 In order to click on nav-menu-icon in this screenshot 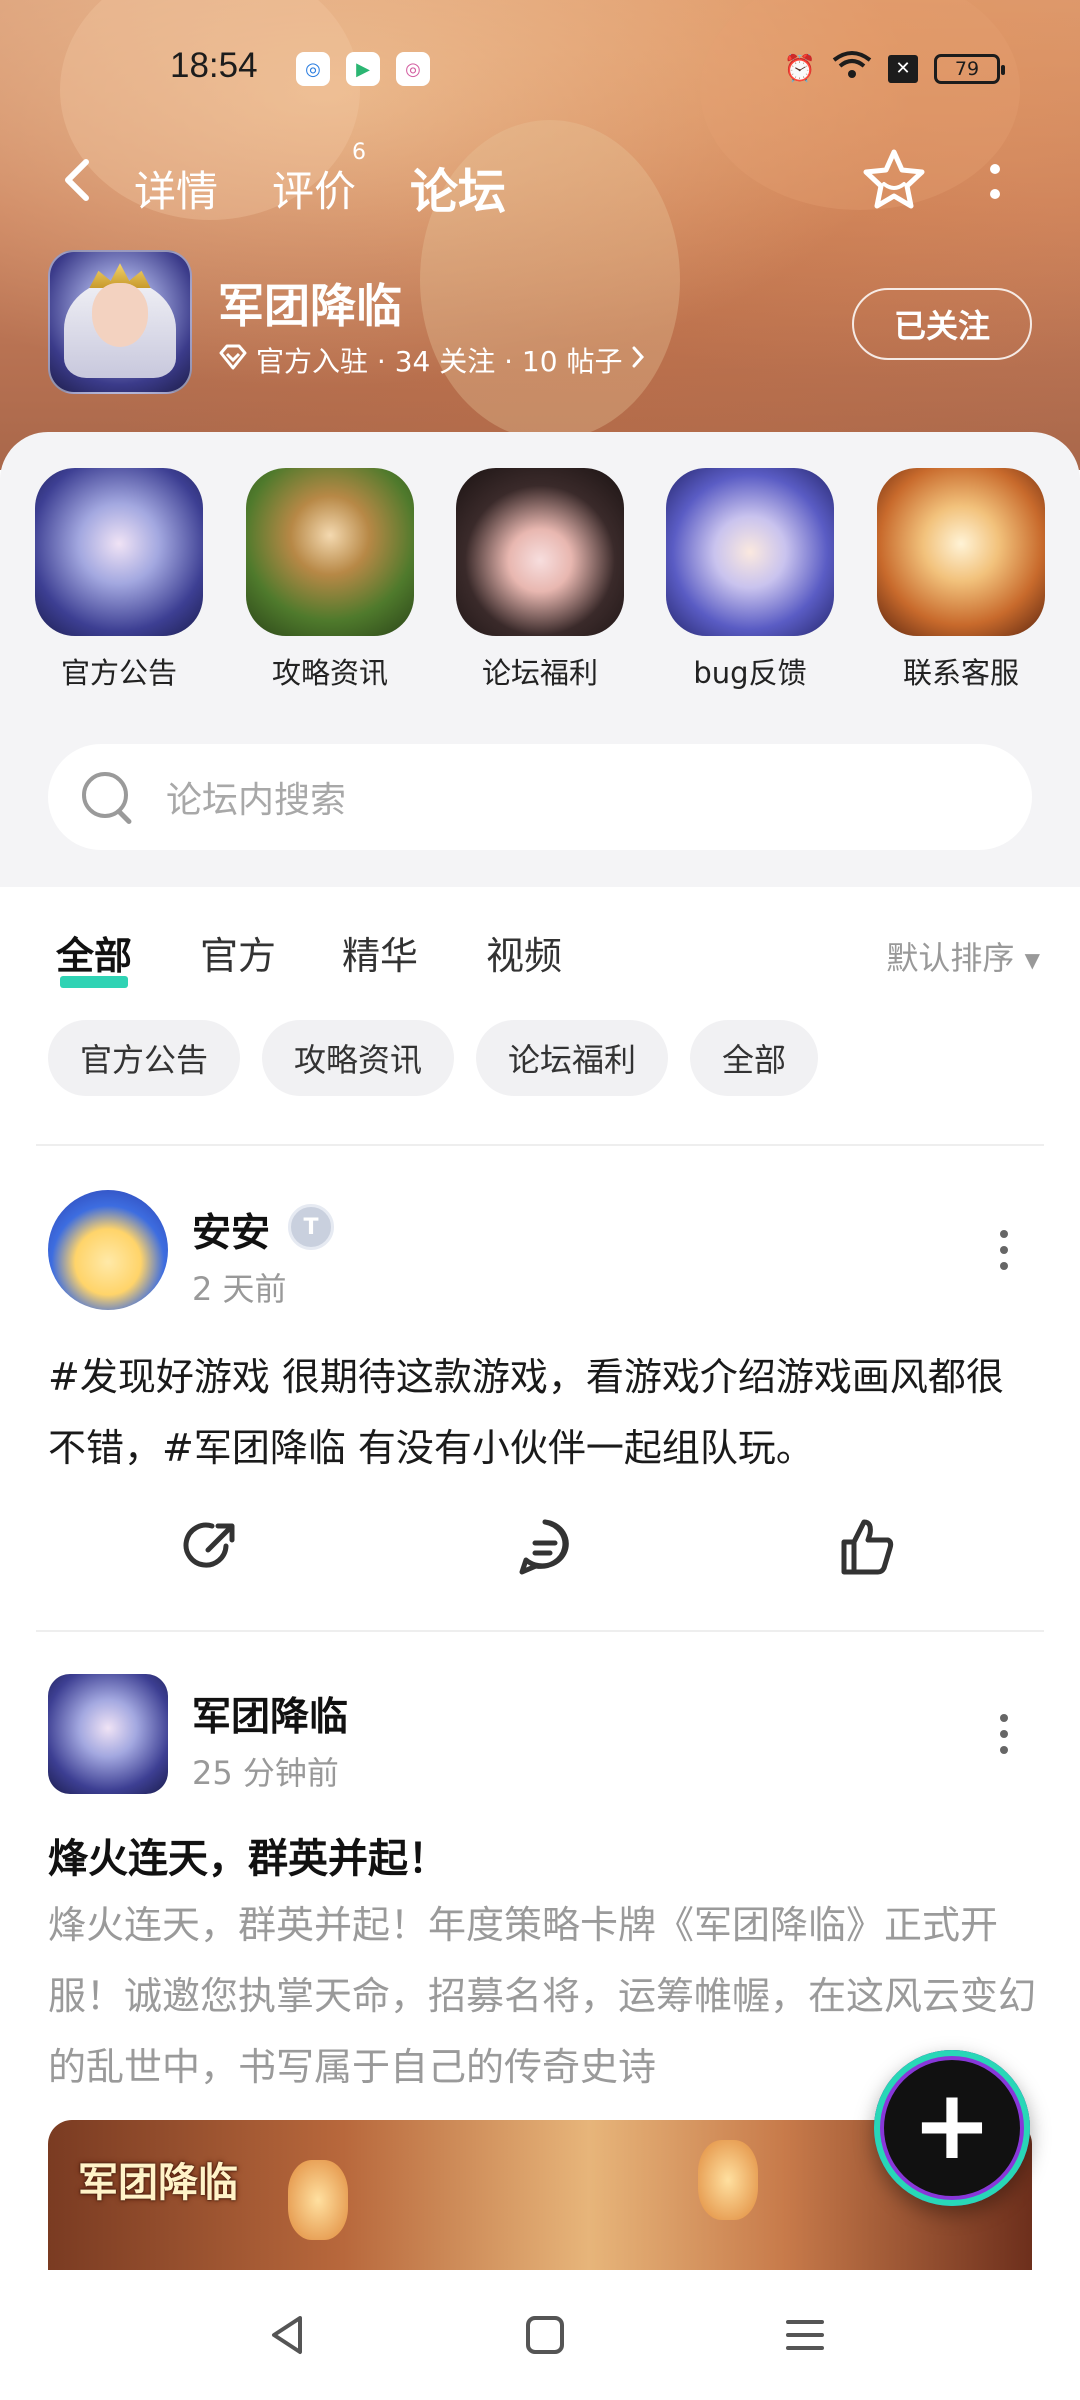, I will do `click(805, 2335)`.